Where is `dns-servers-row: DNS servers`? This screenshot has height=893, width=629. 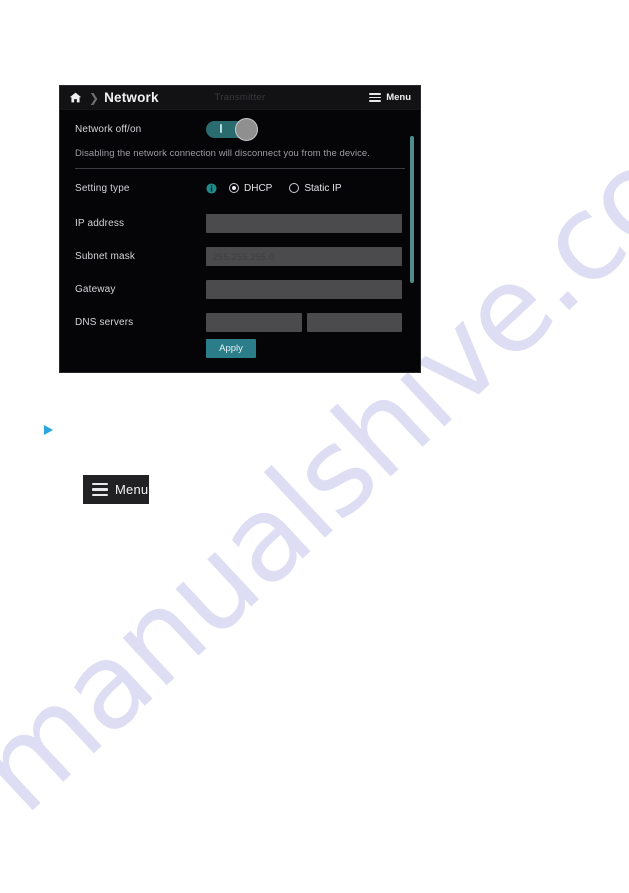 dns-servers-row: DNS servers is located at coordinates (240, 322).